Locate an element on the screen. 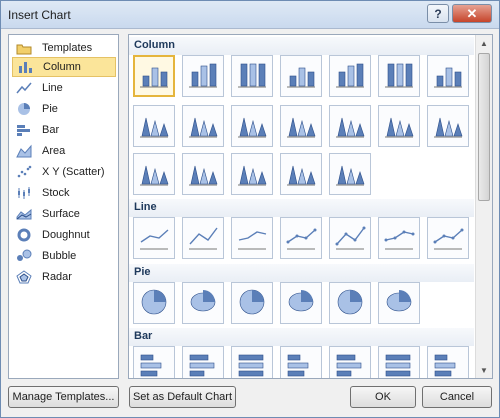 This screenshot has height=418, width=500. chart-type-line: Line is located at coordinates (64, 88).